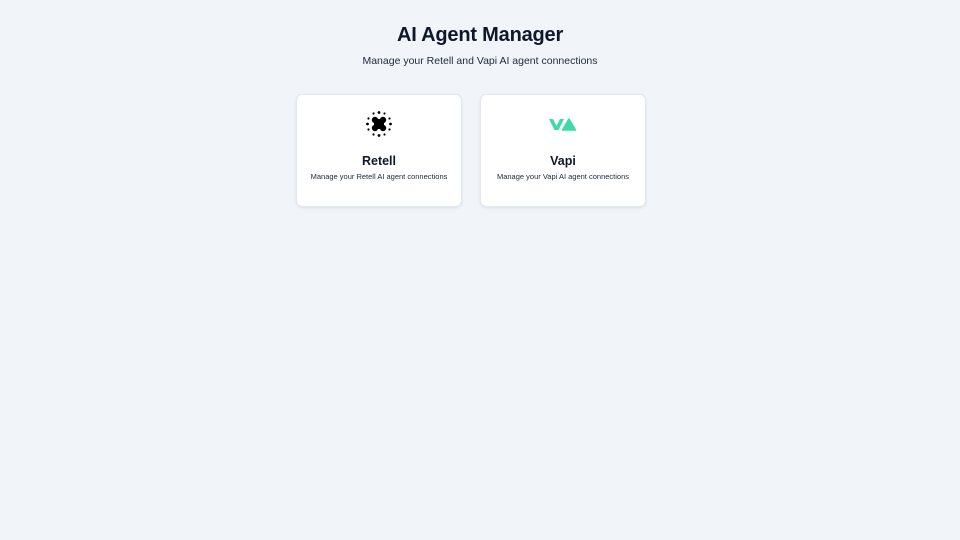 Image resolution: width=960 pixels, height=540 pixels. I want to click on retell-card-description: Manage your Retell AI agent connections, so click(379, 176).